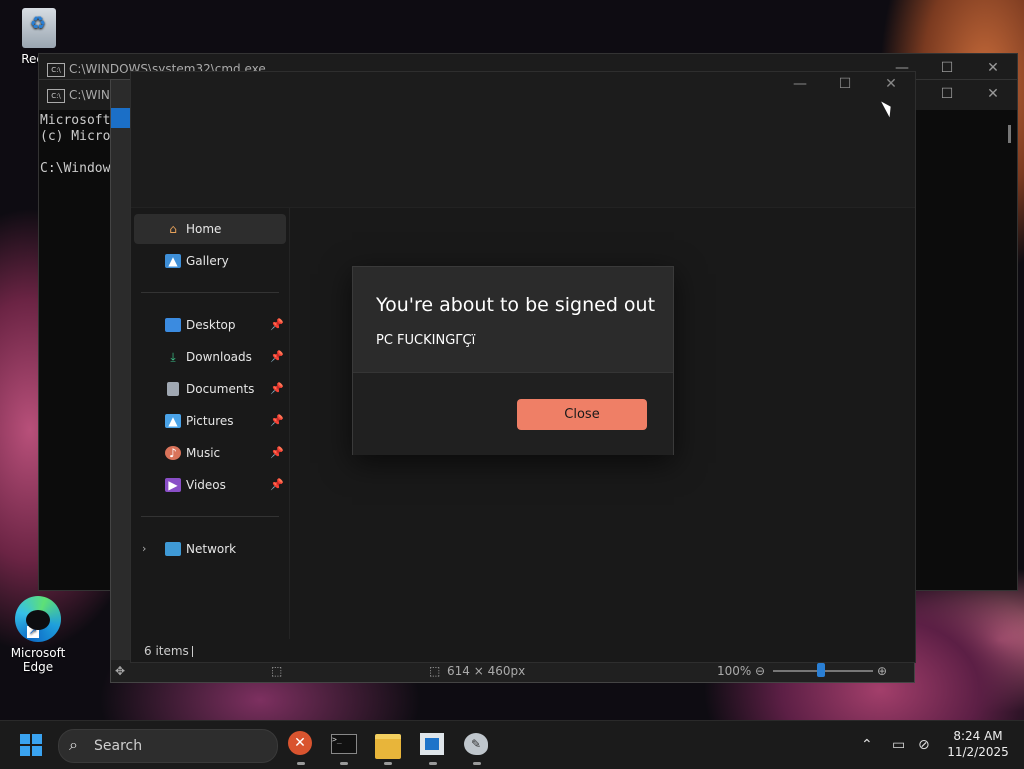 This screenshot has width=1024, height=769. Describe the element at coordinates (523, 651) in the screenshot. I see `explorer-status-bar: 6 items` at that location.